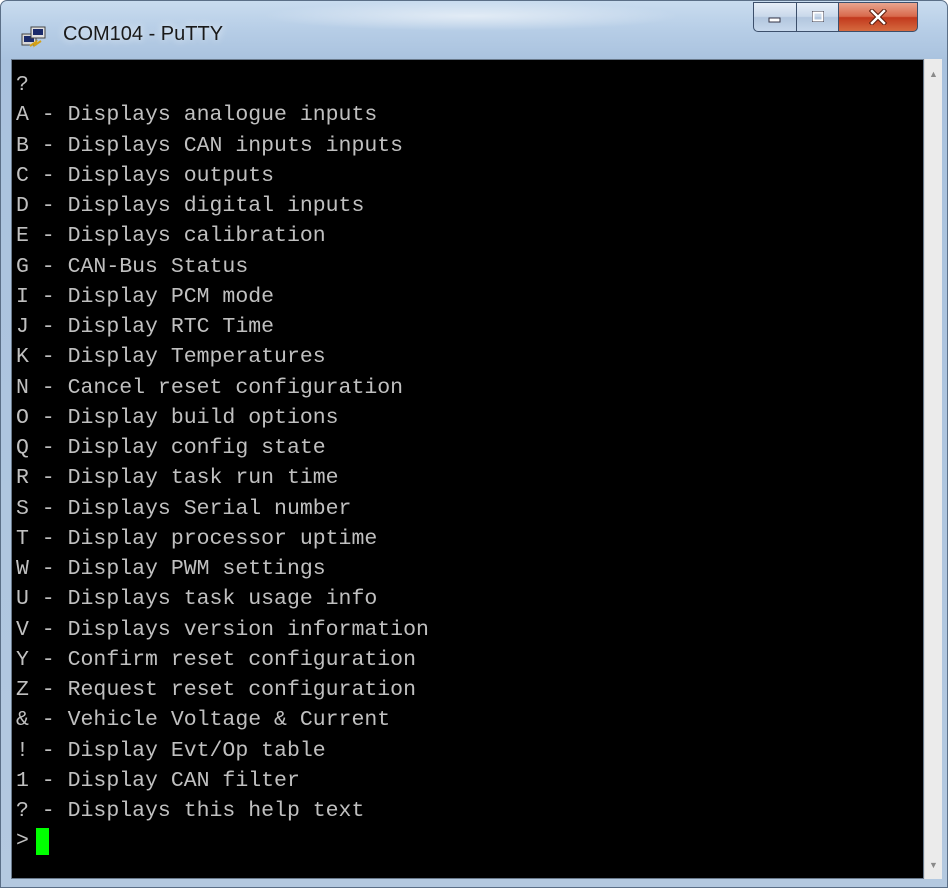 The image size is (948, 888). What do you see at coordinates (933, 73) in the screenshot?
I see `scroll-up-arrow-icon: ▲` at bounding box center [933, 73].